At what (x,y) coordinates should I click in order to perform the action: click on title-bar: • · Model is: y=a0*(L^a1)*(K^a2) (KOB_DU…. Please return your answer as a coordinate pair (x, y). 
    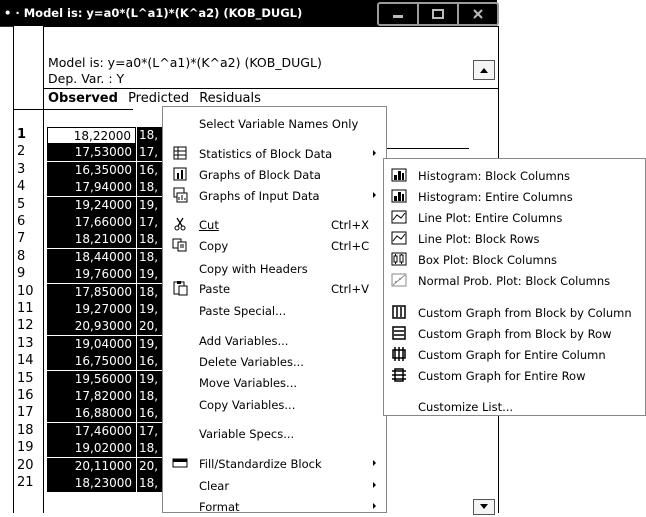
    Looking at the image, I should click on (249, 13).